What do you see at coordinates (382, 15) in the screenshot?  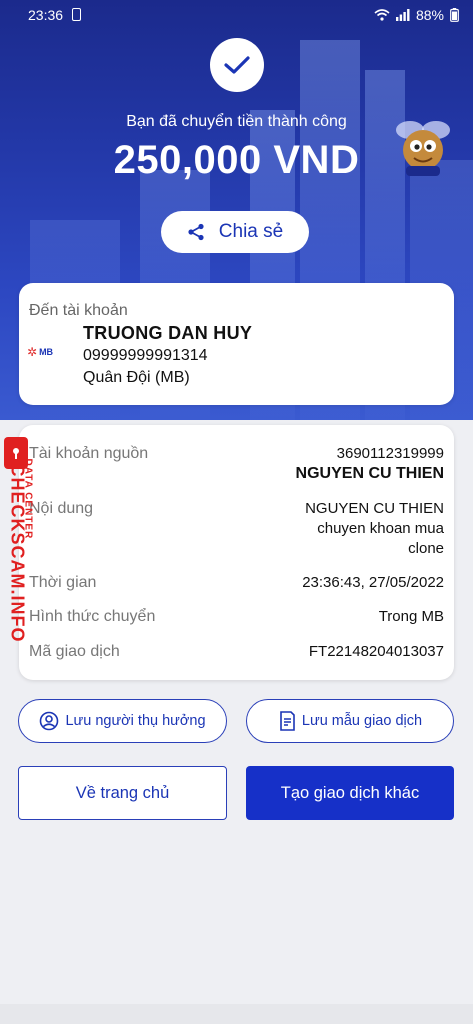 I see `wifi-icon` at bounding box center [382, 15].